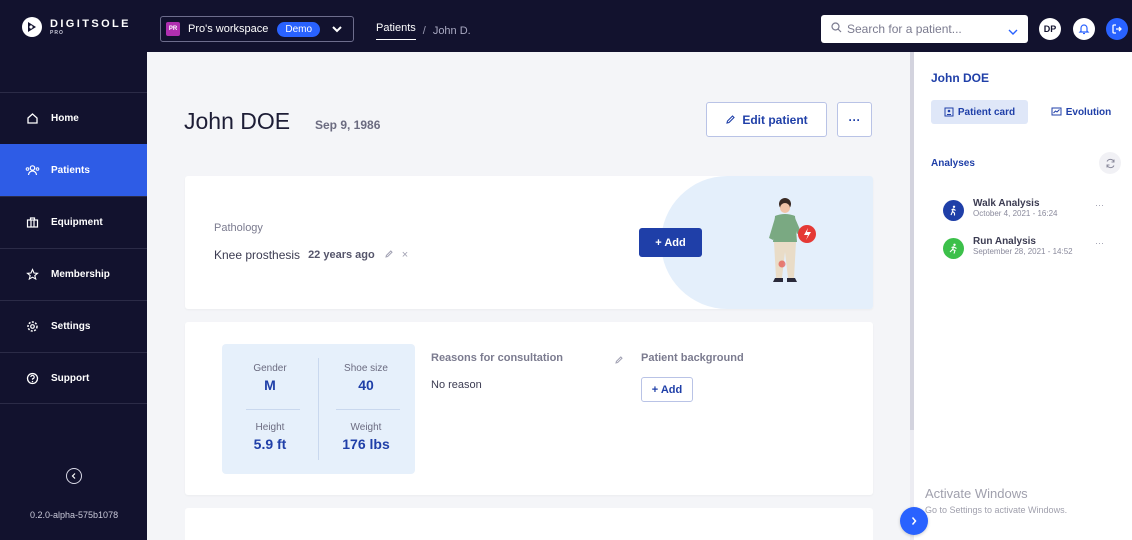 The image size is (1132, 540). Describe the element at coordinates (775, 119) in the screenshot. I see `edit-patient-label: Edit patient` at that location.